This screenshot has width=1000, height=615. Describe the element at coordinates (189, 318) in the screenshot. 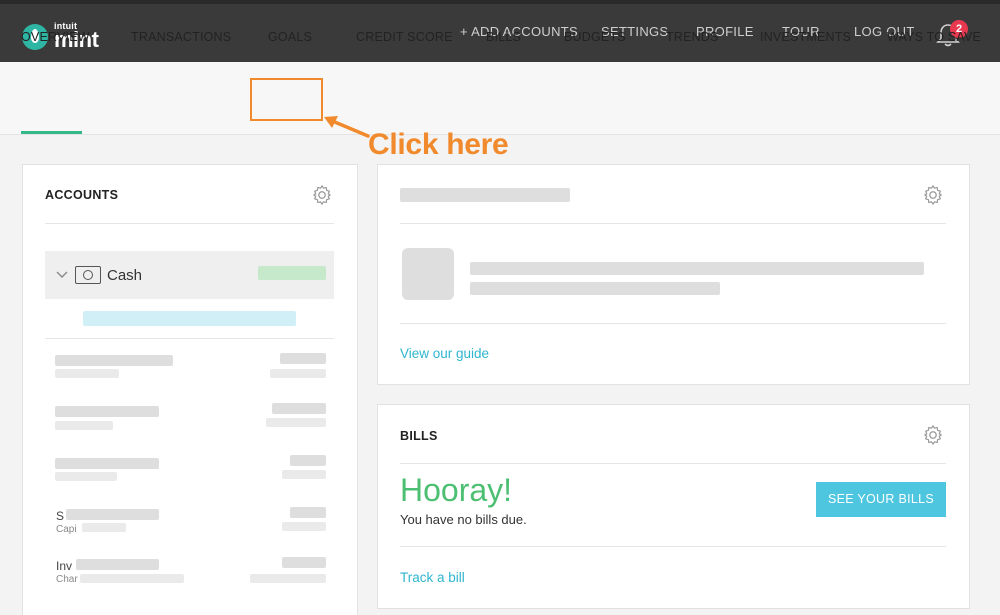

I see `cash-link-redacted` at that location.